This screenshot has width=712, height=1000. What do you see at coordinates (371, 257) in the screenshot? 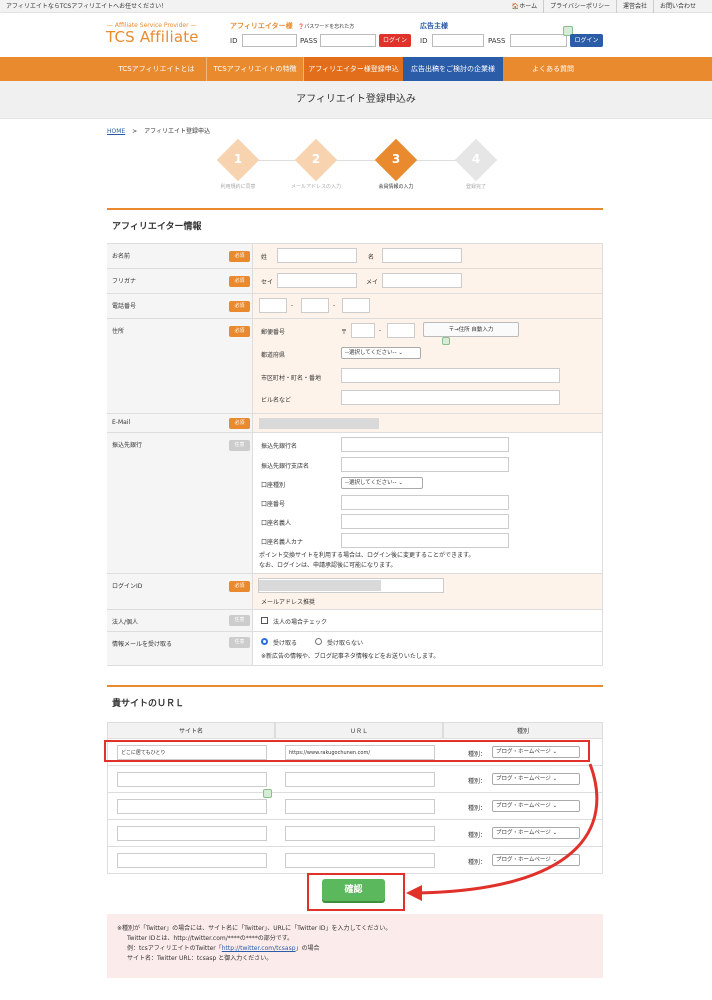
I see `mei-label: 名` at bounding box center [371, 257].